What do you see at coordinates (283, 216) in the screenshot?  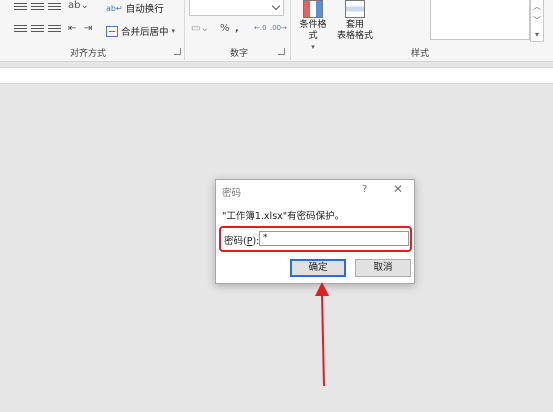 I see `dialog-message: "工作簿1.xlsx"有密码保护。` at bounding box center [283, 216].